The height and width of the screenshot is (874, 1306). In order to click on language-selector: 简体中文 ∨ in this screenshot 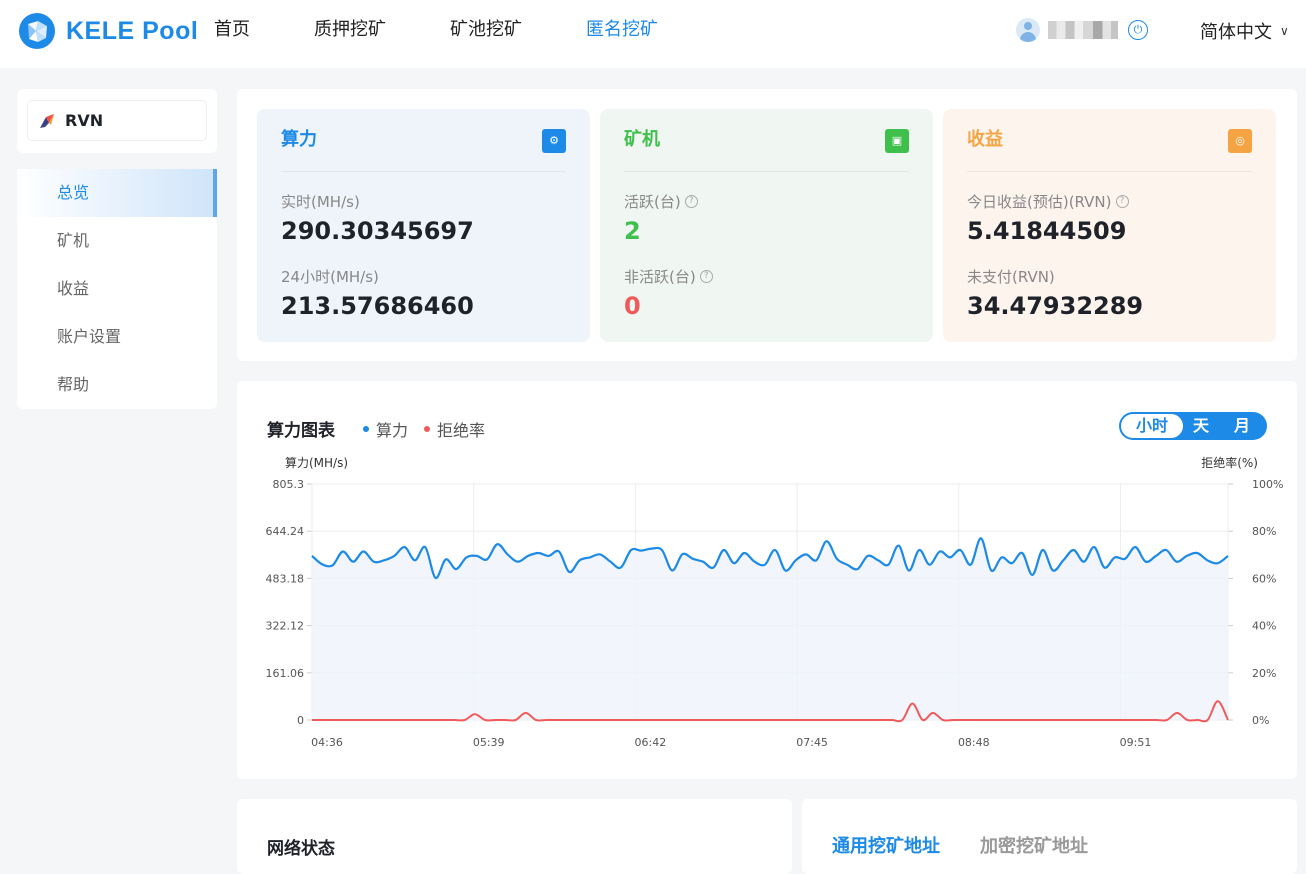, I will do `click(1244, 31)`.